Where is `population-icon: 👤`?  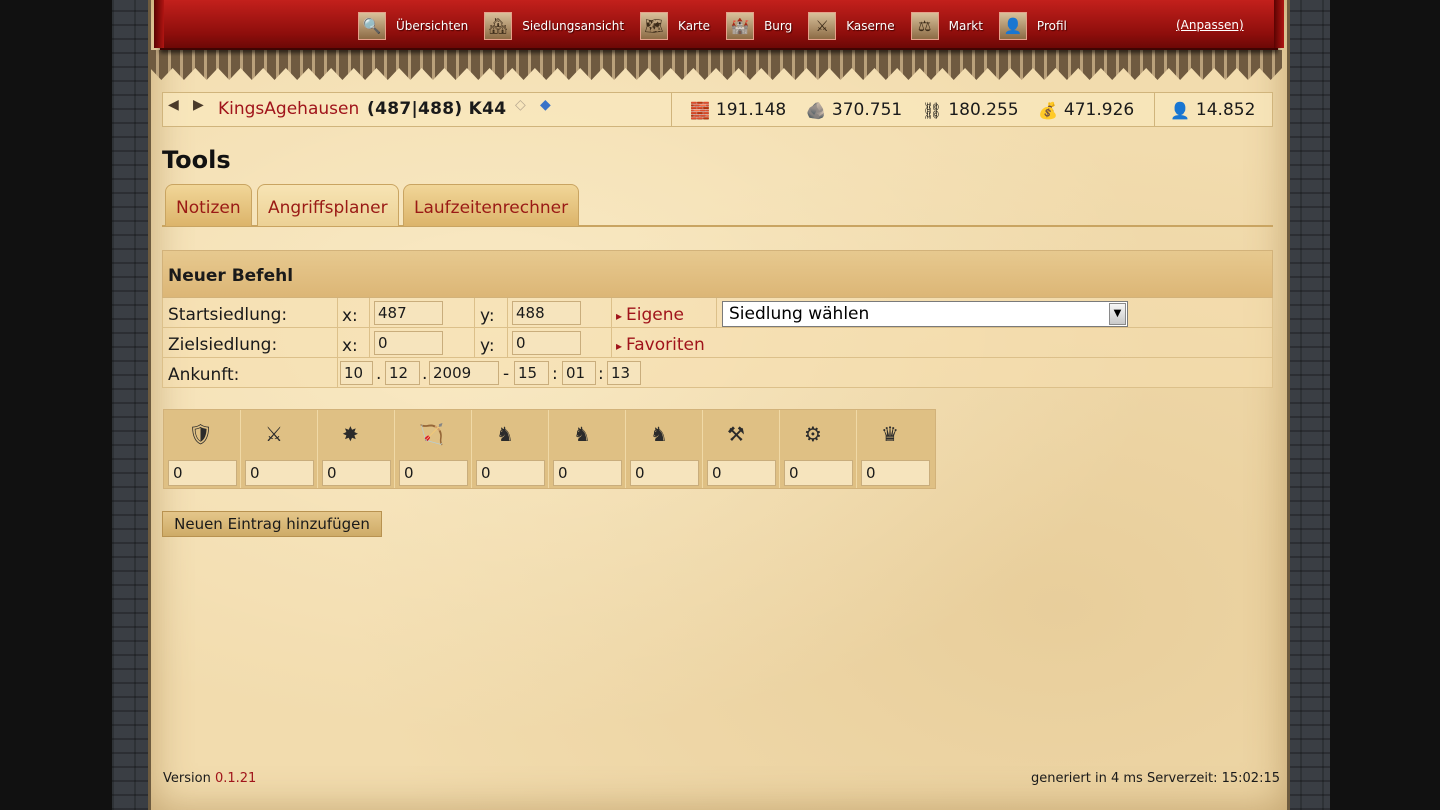
population-icon: 👤 is located at coordinates (1180, 110).